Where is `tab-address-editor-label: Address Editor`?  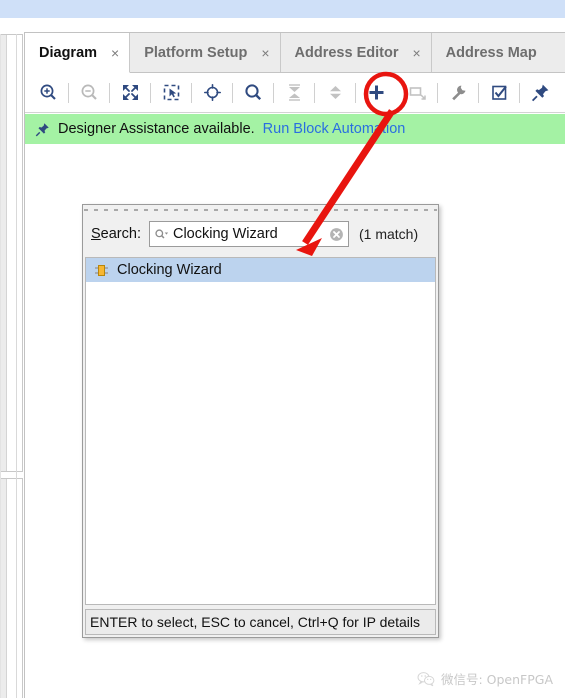
tab-address-editor-label: Address Editor is located at coordinates (346, 52).